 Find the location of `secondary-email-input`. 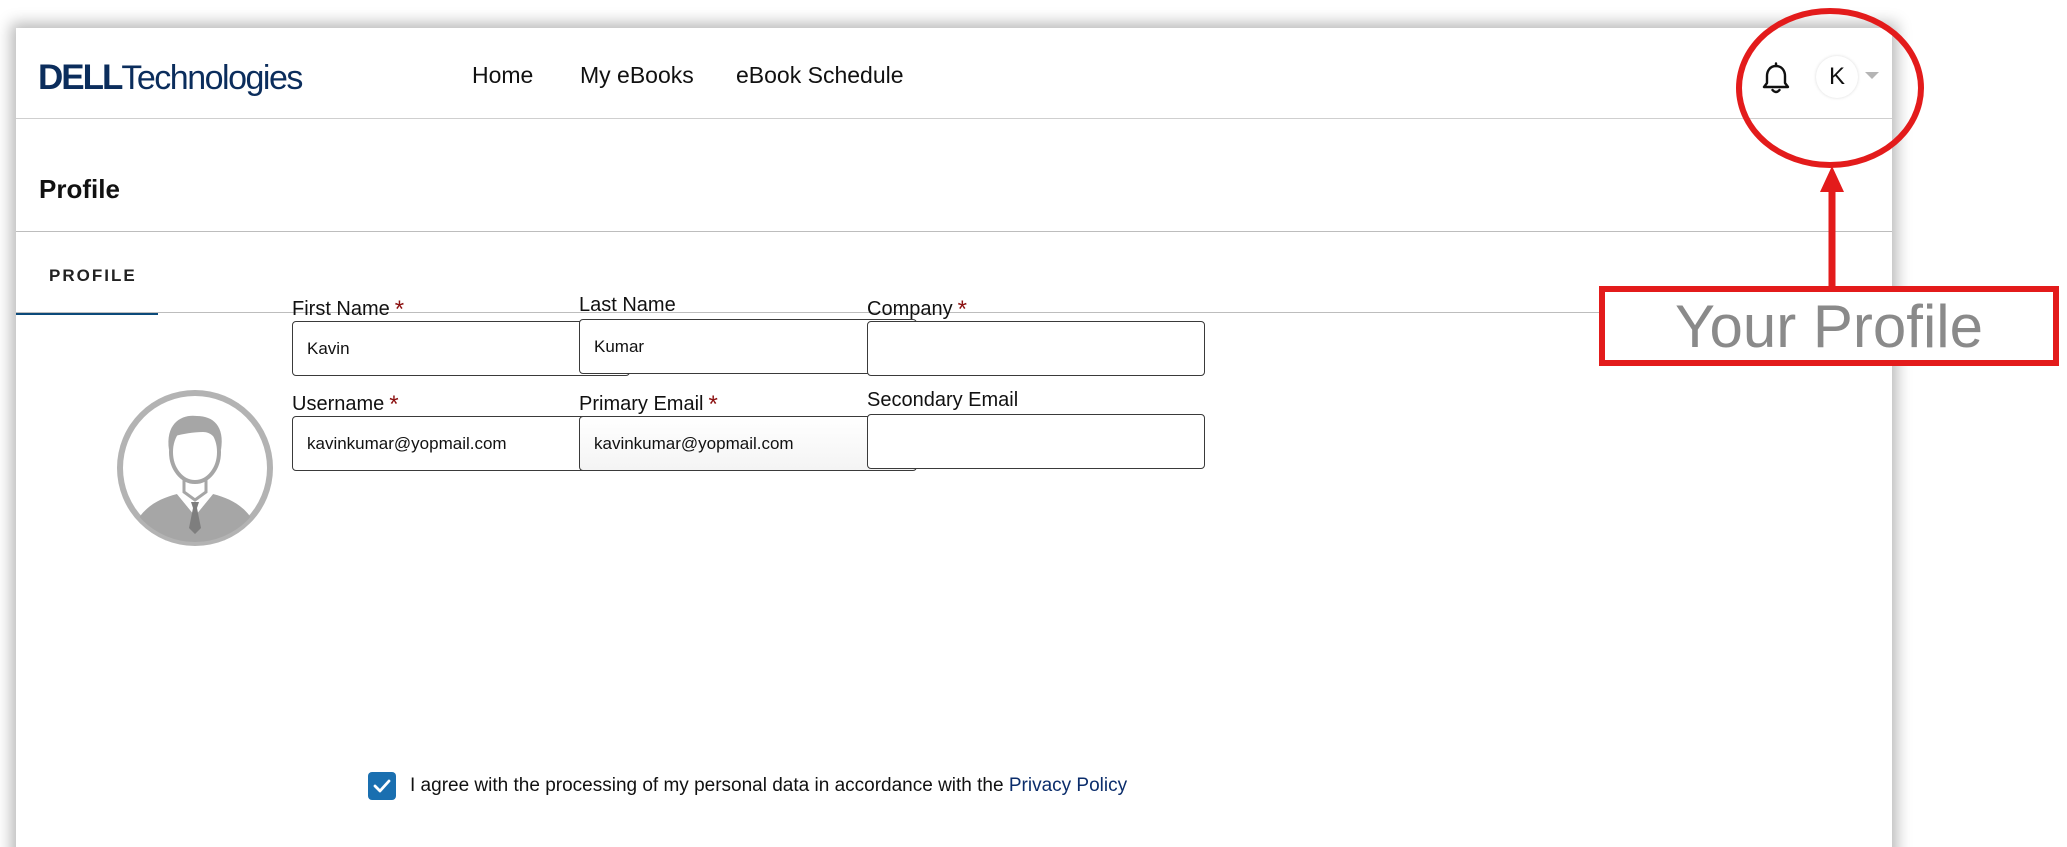

secondary-email-input is located at coordinates (1036, 441).